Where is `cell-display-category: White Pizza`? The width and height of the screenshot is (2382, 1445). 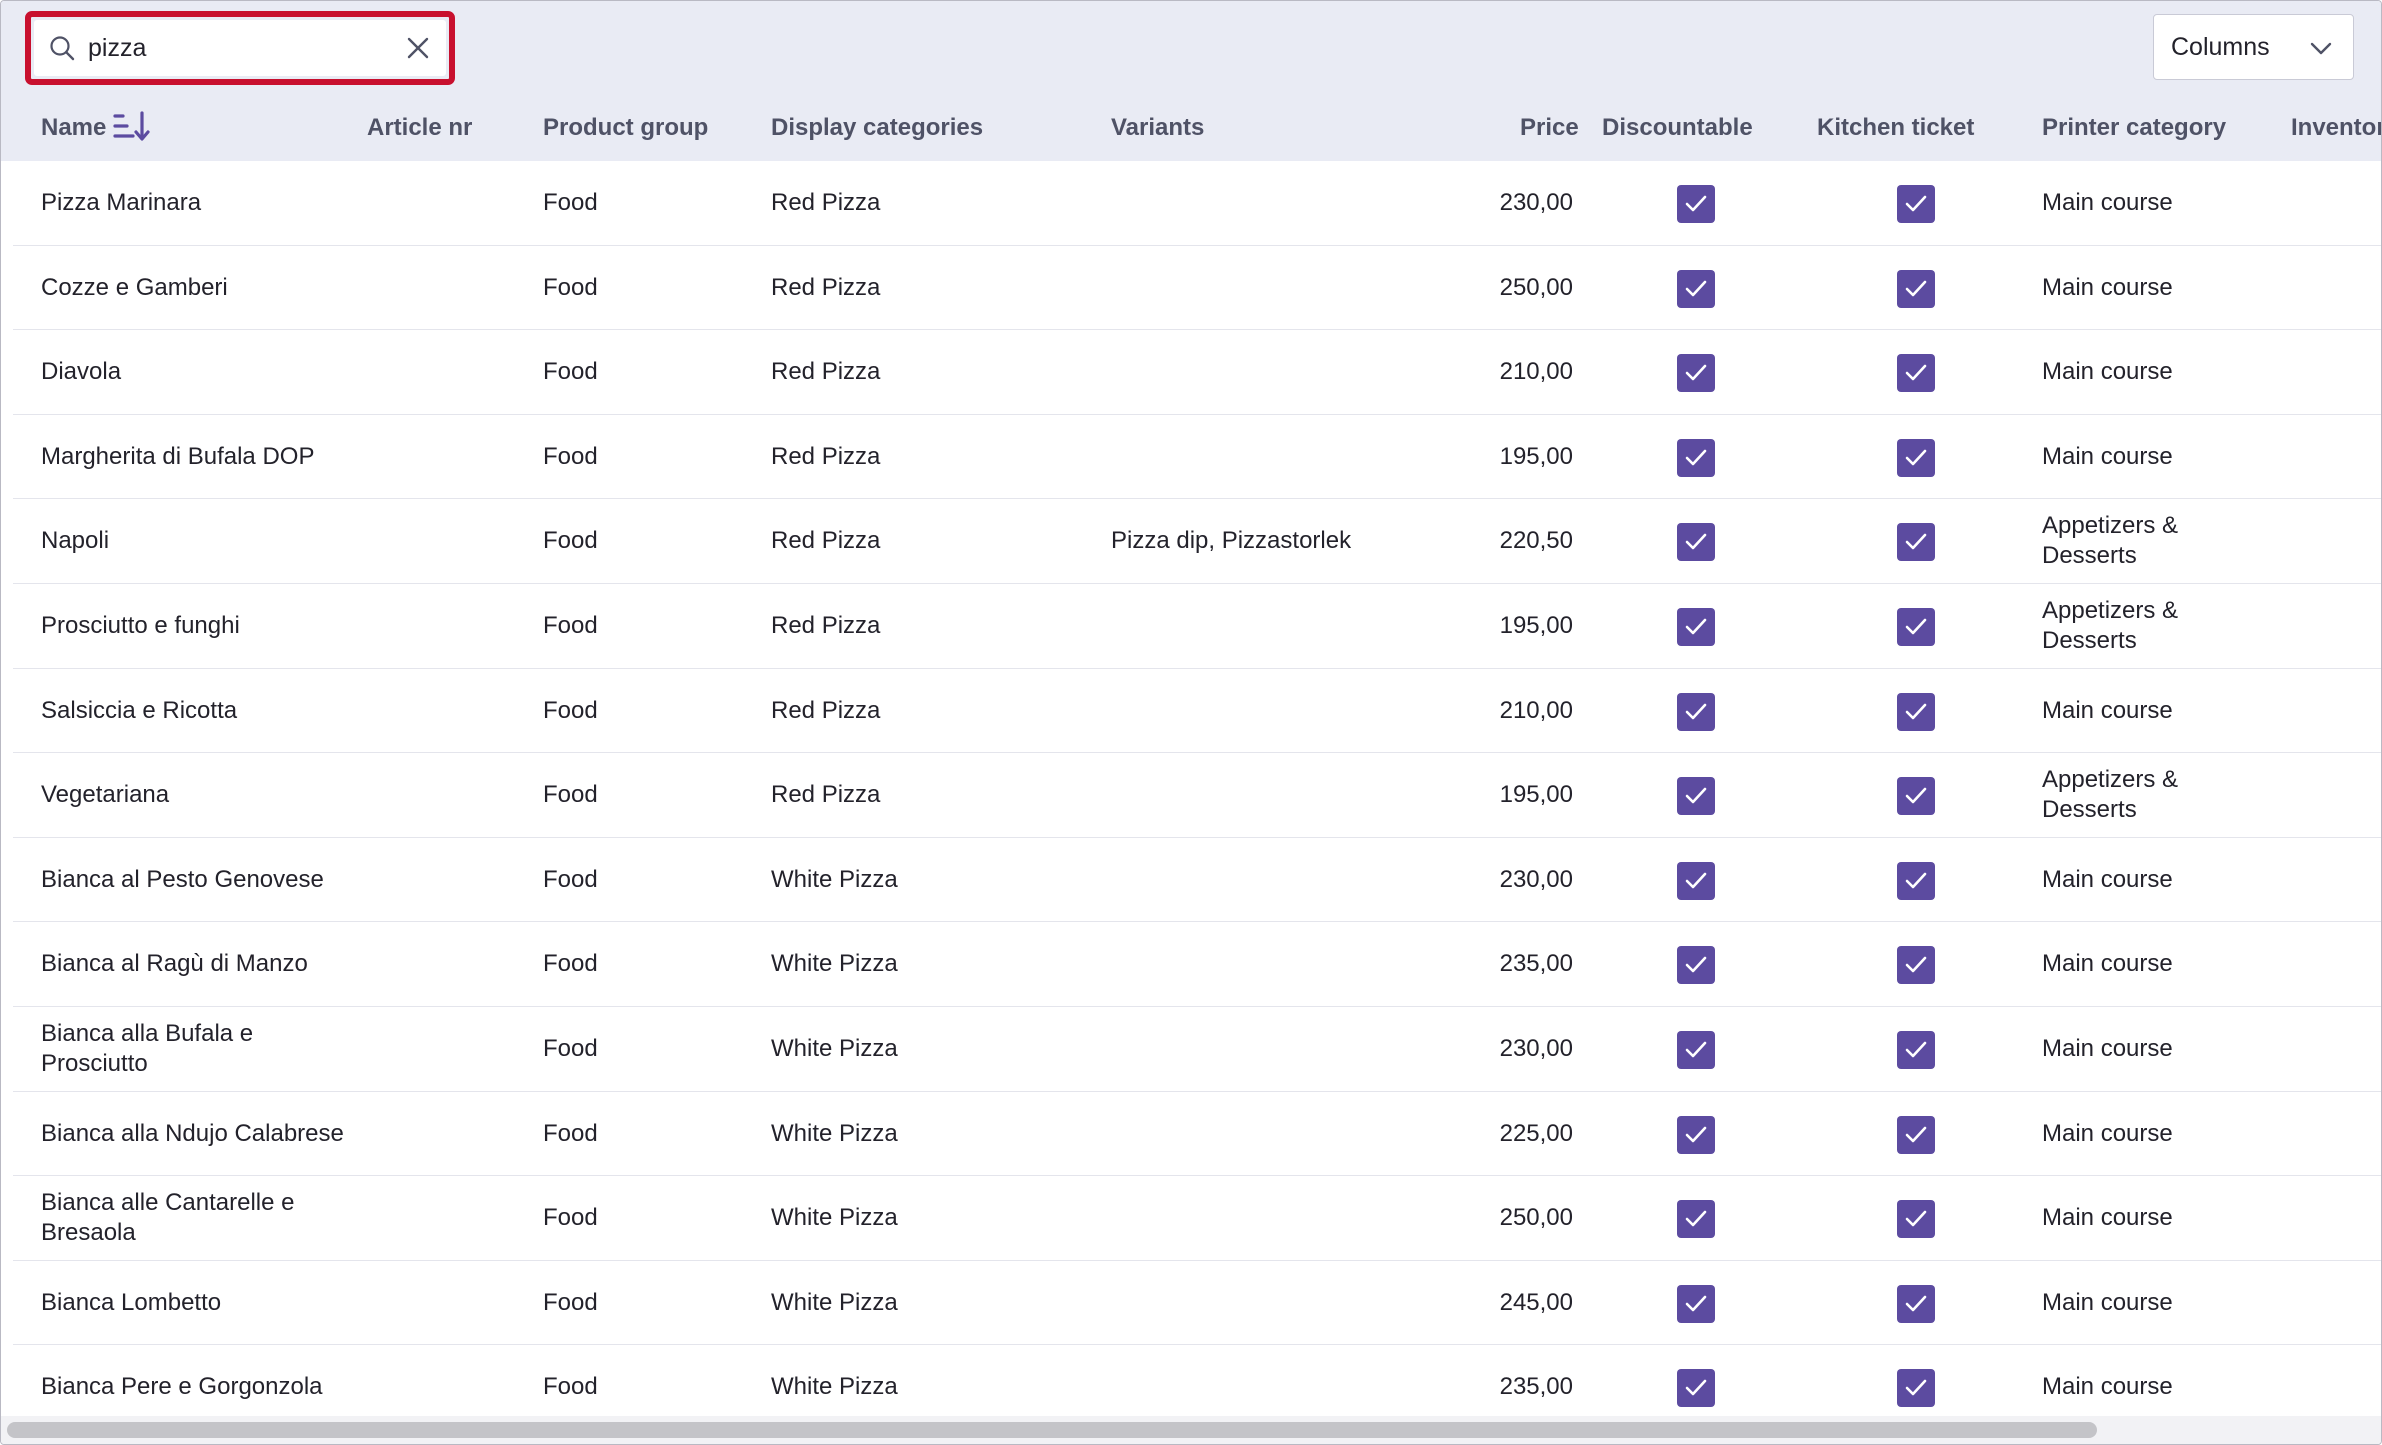 cell-display-category: White Pizza is located at coordinates (834, 1048).